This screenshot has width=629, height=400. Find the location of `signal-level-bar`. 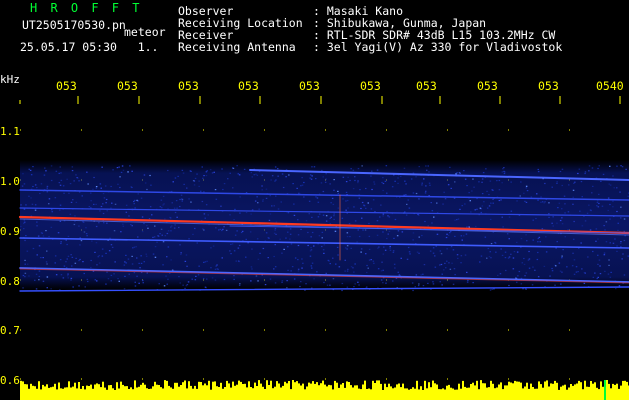

signal-level-bar is located at coordinates (324, 390).